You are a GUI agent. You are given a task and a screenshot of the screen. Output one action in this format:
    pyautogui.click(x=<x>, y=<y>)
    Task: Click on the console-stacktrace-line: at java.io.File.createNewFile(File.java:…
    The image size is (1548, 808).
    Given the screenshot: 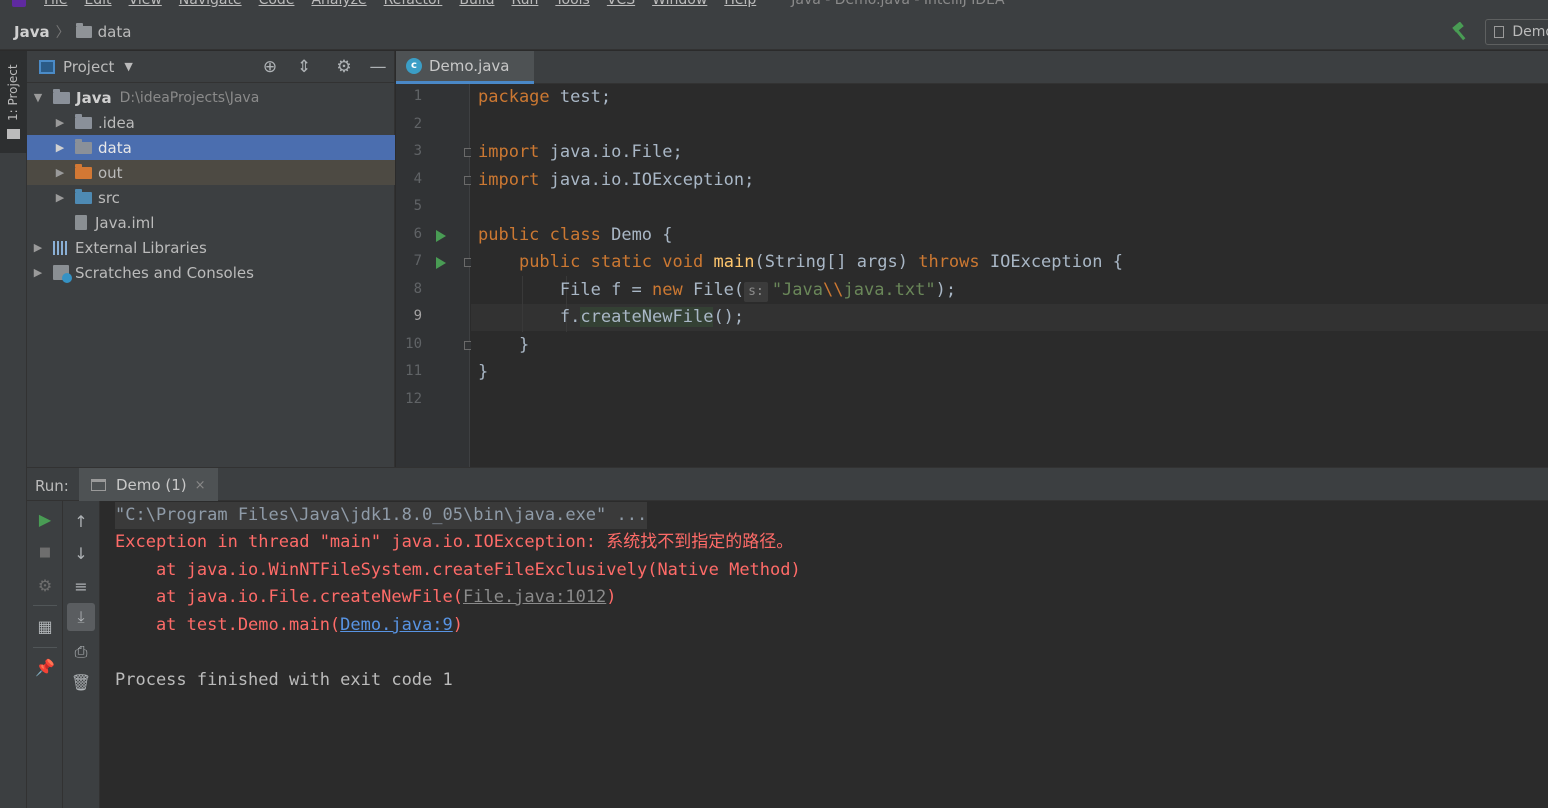 What is the action you would take?
    pyautogui.click(x=366, y=597)
    